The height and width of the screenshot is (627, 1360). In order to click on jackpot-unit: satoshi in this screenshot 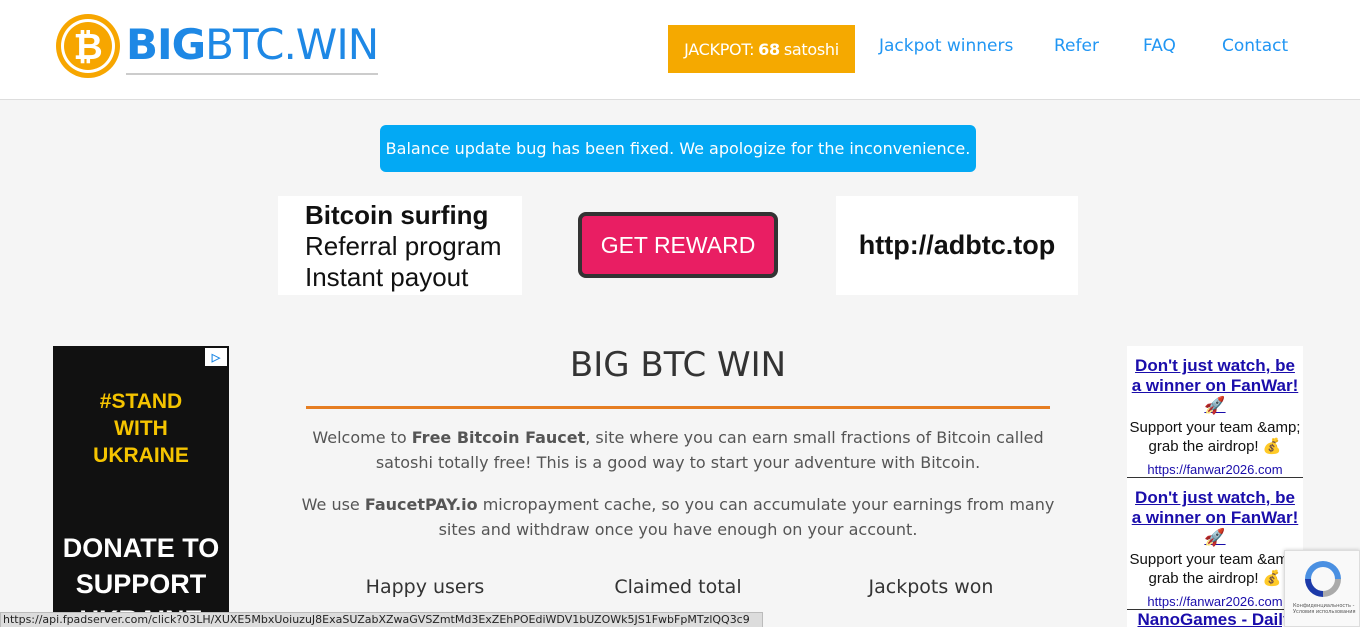, I will do `click(811, 49)`.